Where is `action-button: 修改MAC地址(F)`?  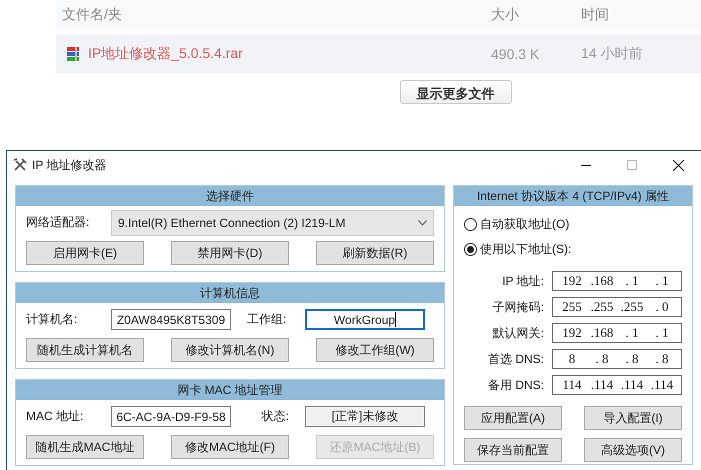 action-button: 修改MAC地址(F) is located at coordinates (230, 447).